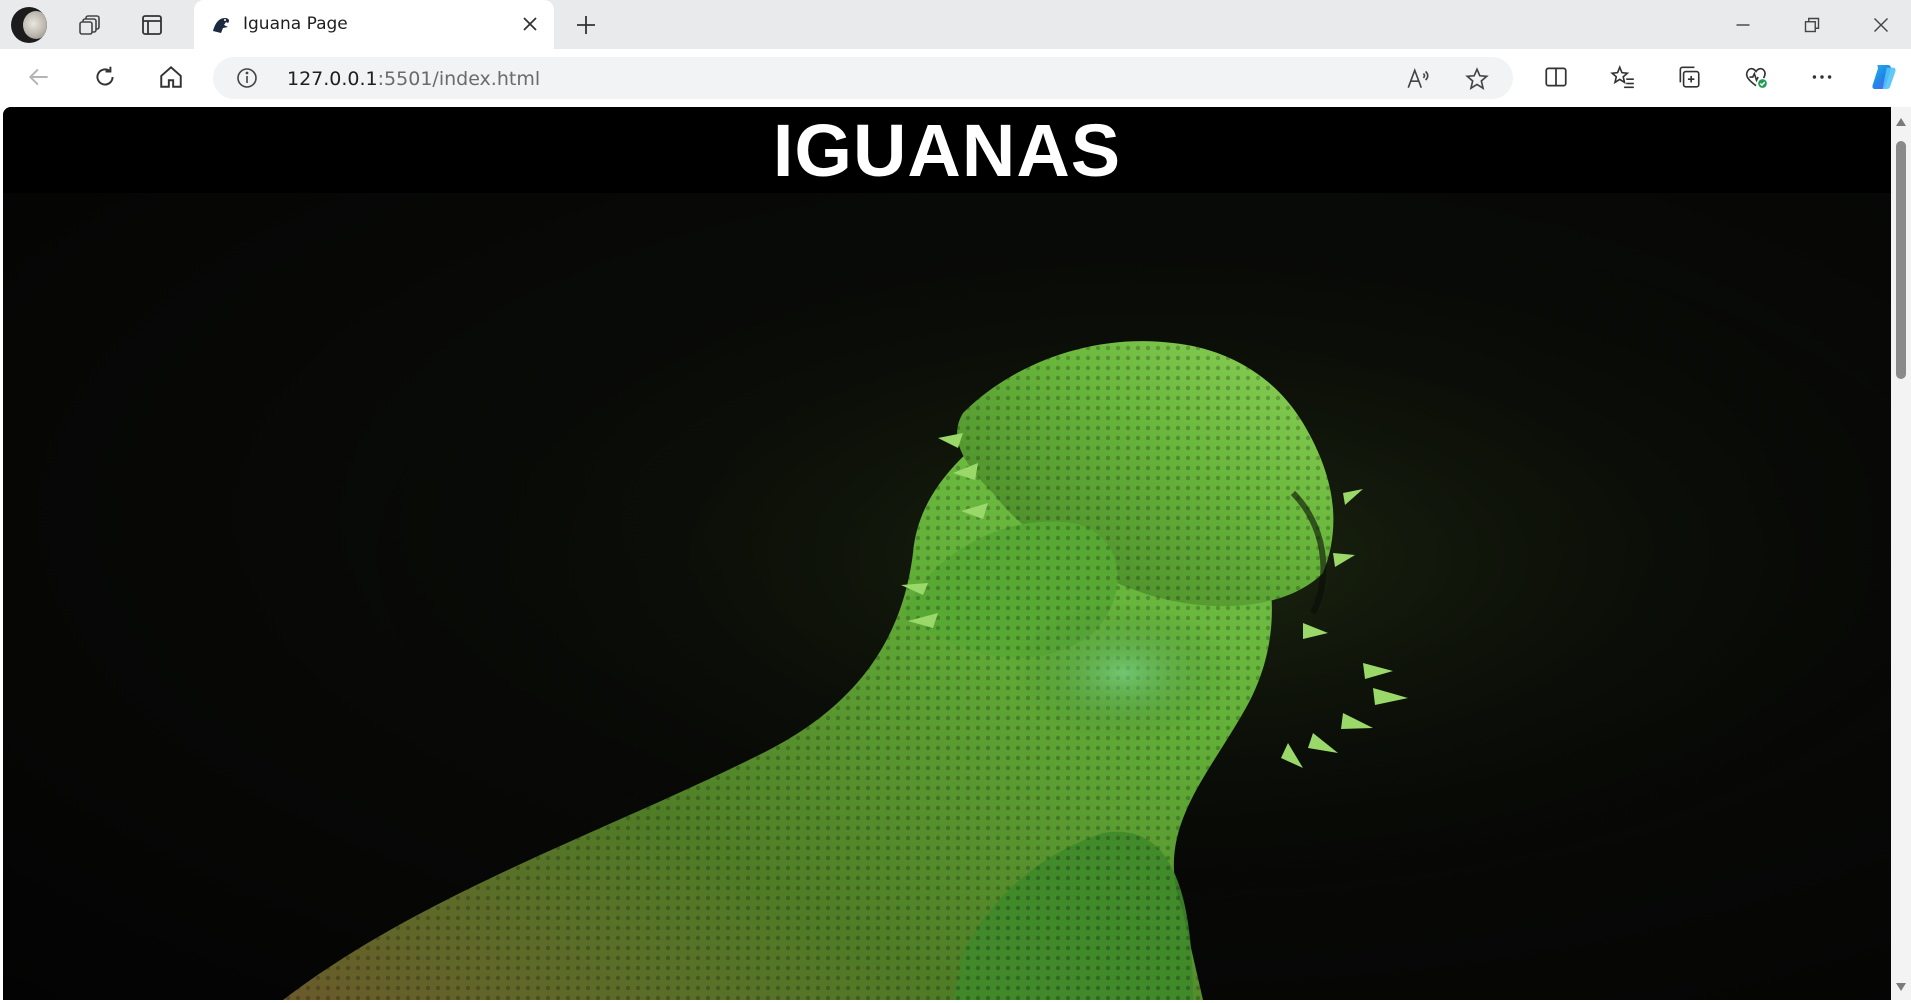 Image resolution: width=1911 pixels, height=1003 pixels. What do you see at coordinates (405, 79) in the screenshot?
I see `url-port: :5501` at bounding box center [405, 79].